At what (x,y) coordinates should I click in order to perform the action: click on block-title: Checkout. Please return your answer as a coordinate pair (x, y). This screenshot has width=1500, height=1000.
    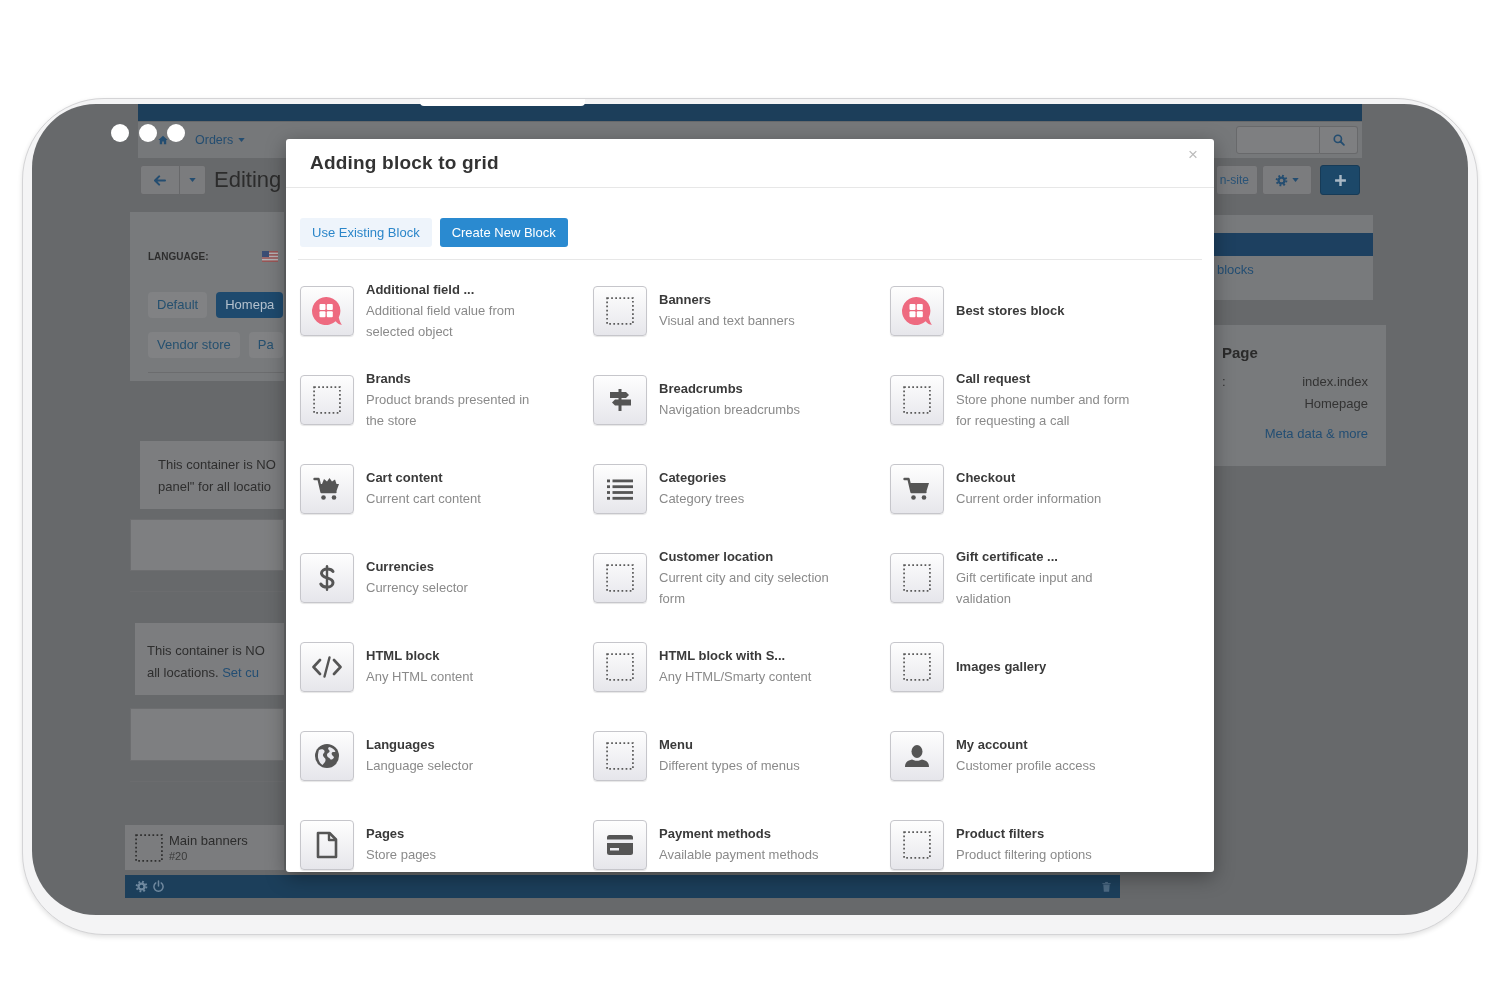
    Looking at the image, I should click on (986, 478).